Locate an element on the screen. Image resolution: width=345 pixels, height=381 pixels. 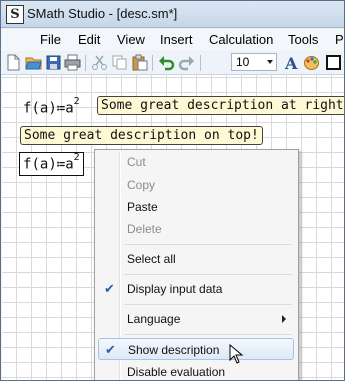
submenu-arrow-icon is located at coordinates (284, 319).